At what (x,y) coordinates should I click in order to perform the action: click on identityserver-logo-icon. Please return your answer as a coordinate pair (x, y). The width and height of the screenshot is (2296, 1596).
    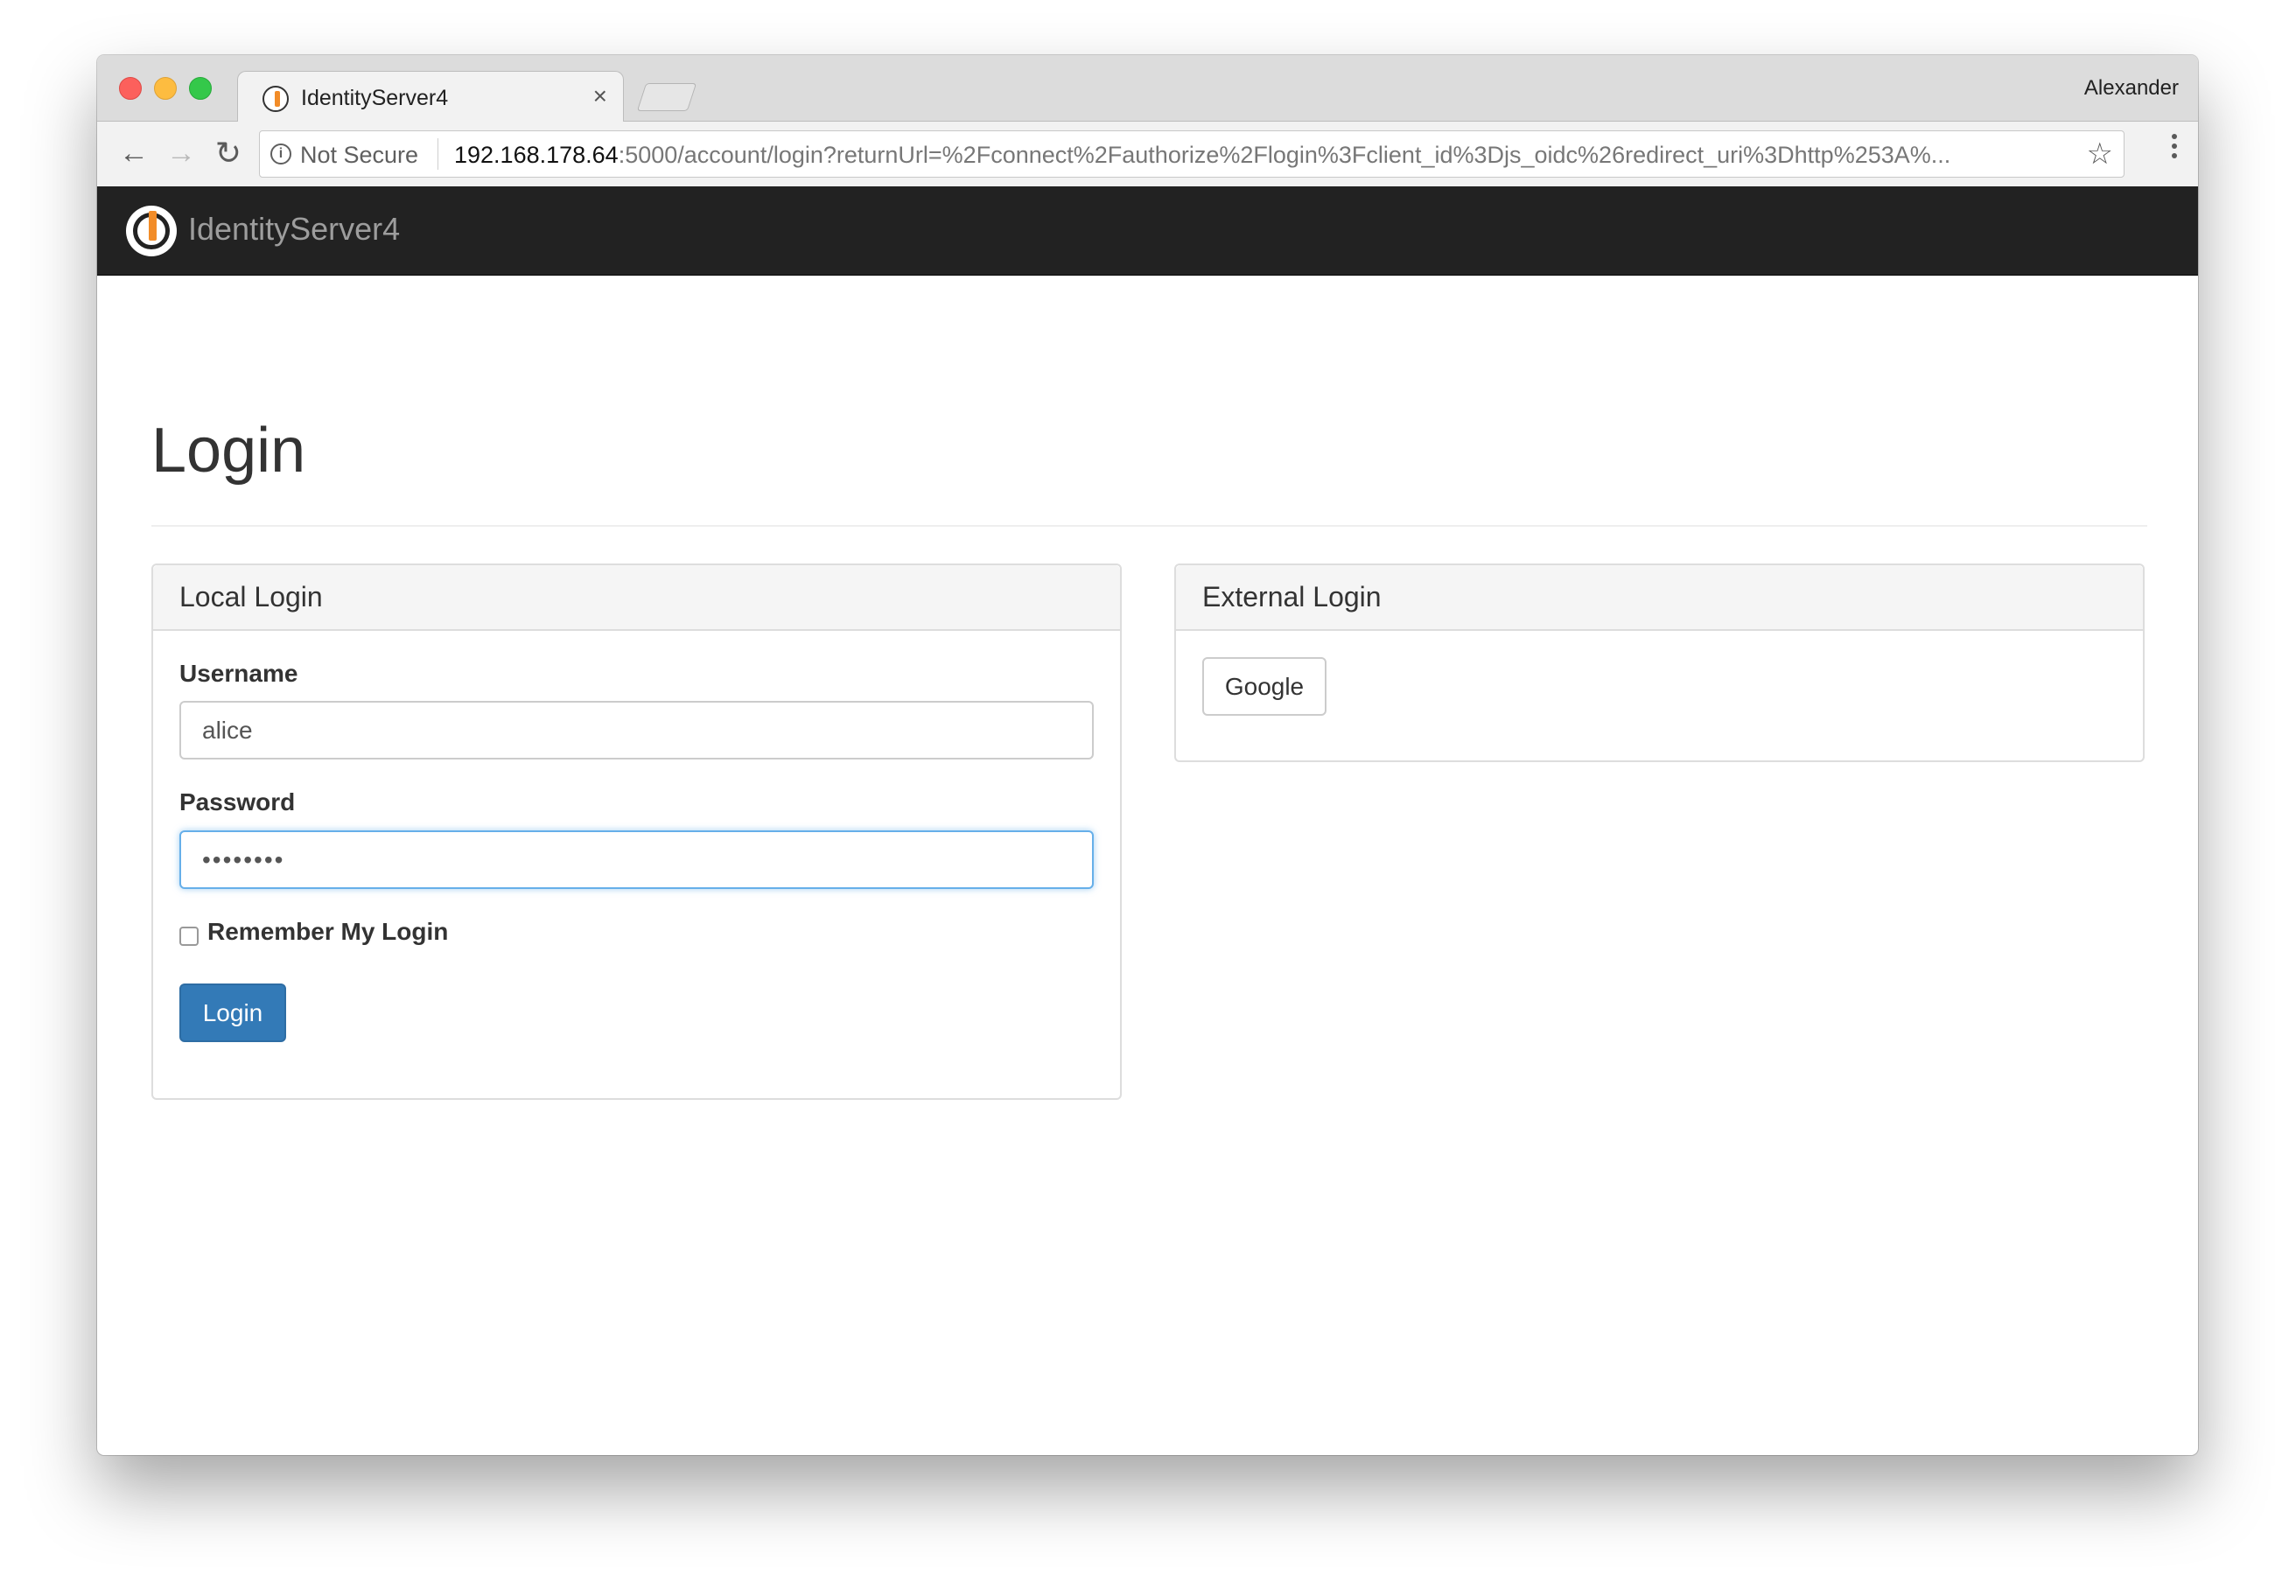
    Looking at the image, I should click on (151, 231).